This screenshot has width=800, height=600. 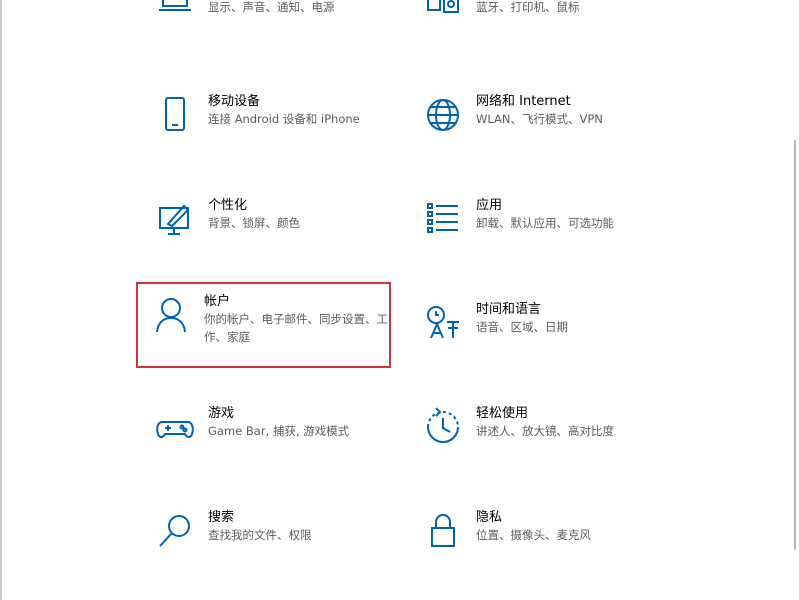 I want to click on scrollbar, so click(x=795, y=300).